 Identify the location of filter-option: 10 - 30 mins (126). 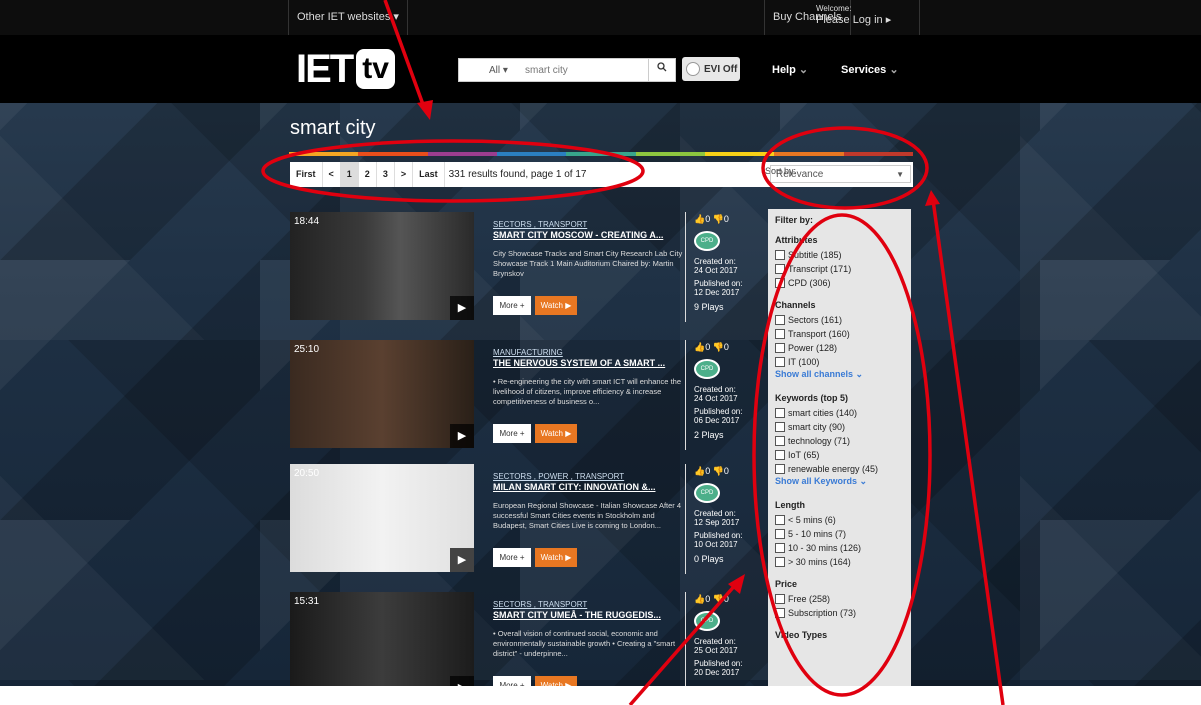
(839, 548).